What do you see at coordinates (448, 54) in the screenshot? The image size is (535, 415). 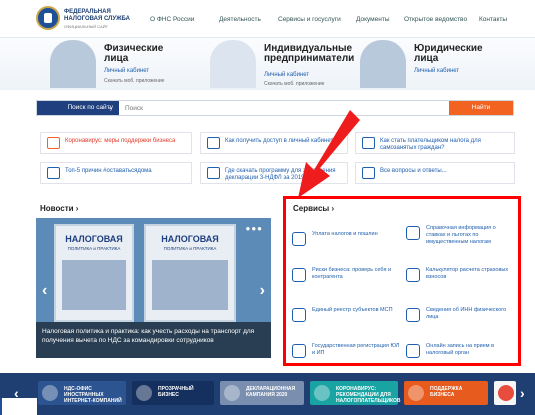 I see `persona-title: Юридические лица` at bounding box center [448, 54].